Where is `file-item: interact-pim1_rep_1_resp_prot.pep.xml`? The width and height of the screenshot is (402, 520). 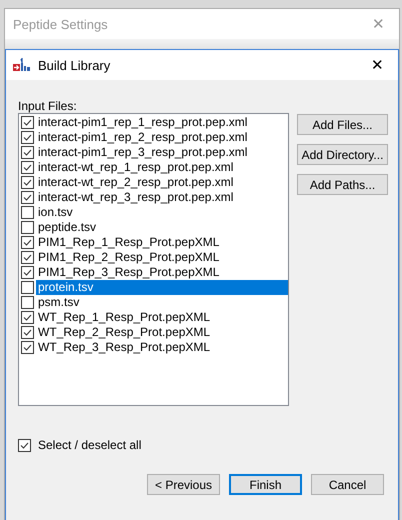 file-item: interact-pim1_rep_1_resp_prot.pep.xml is located at coordinates (162, 122).